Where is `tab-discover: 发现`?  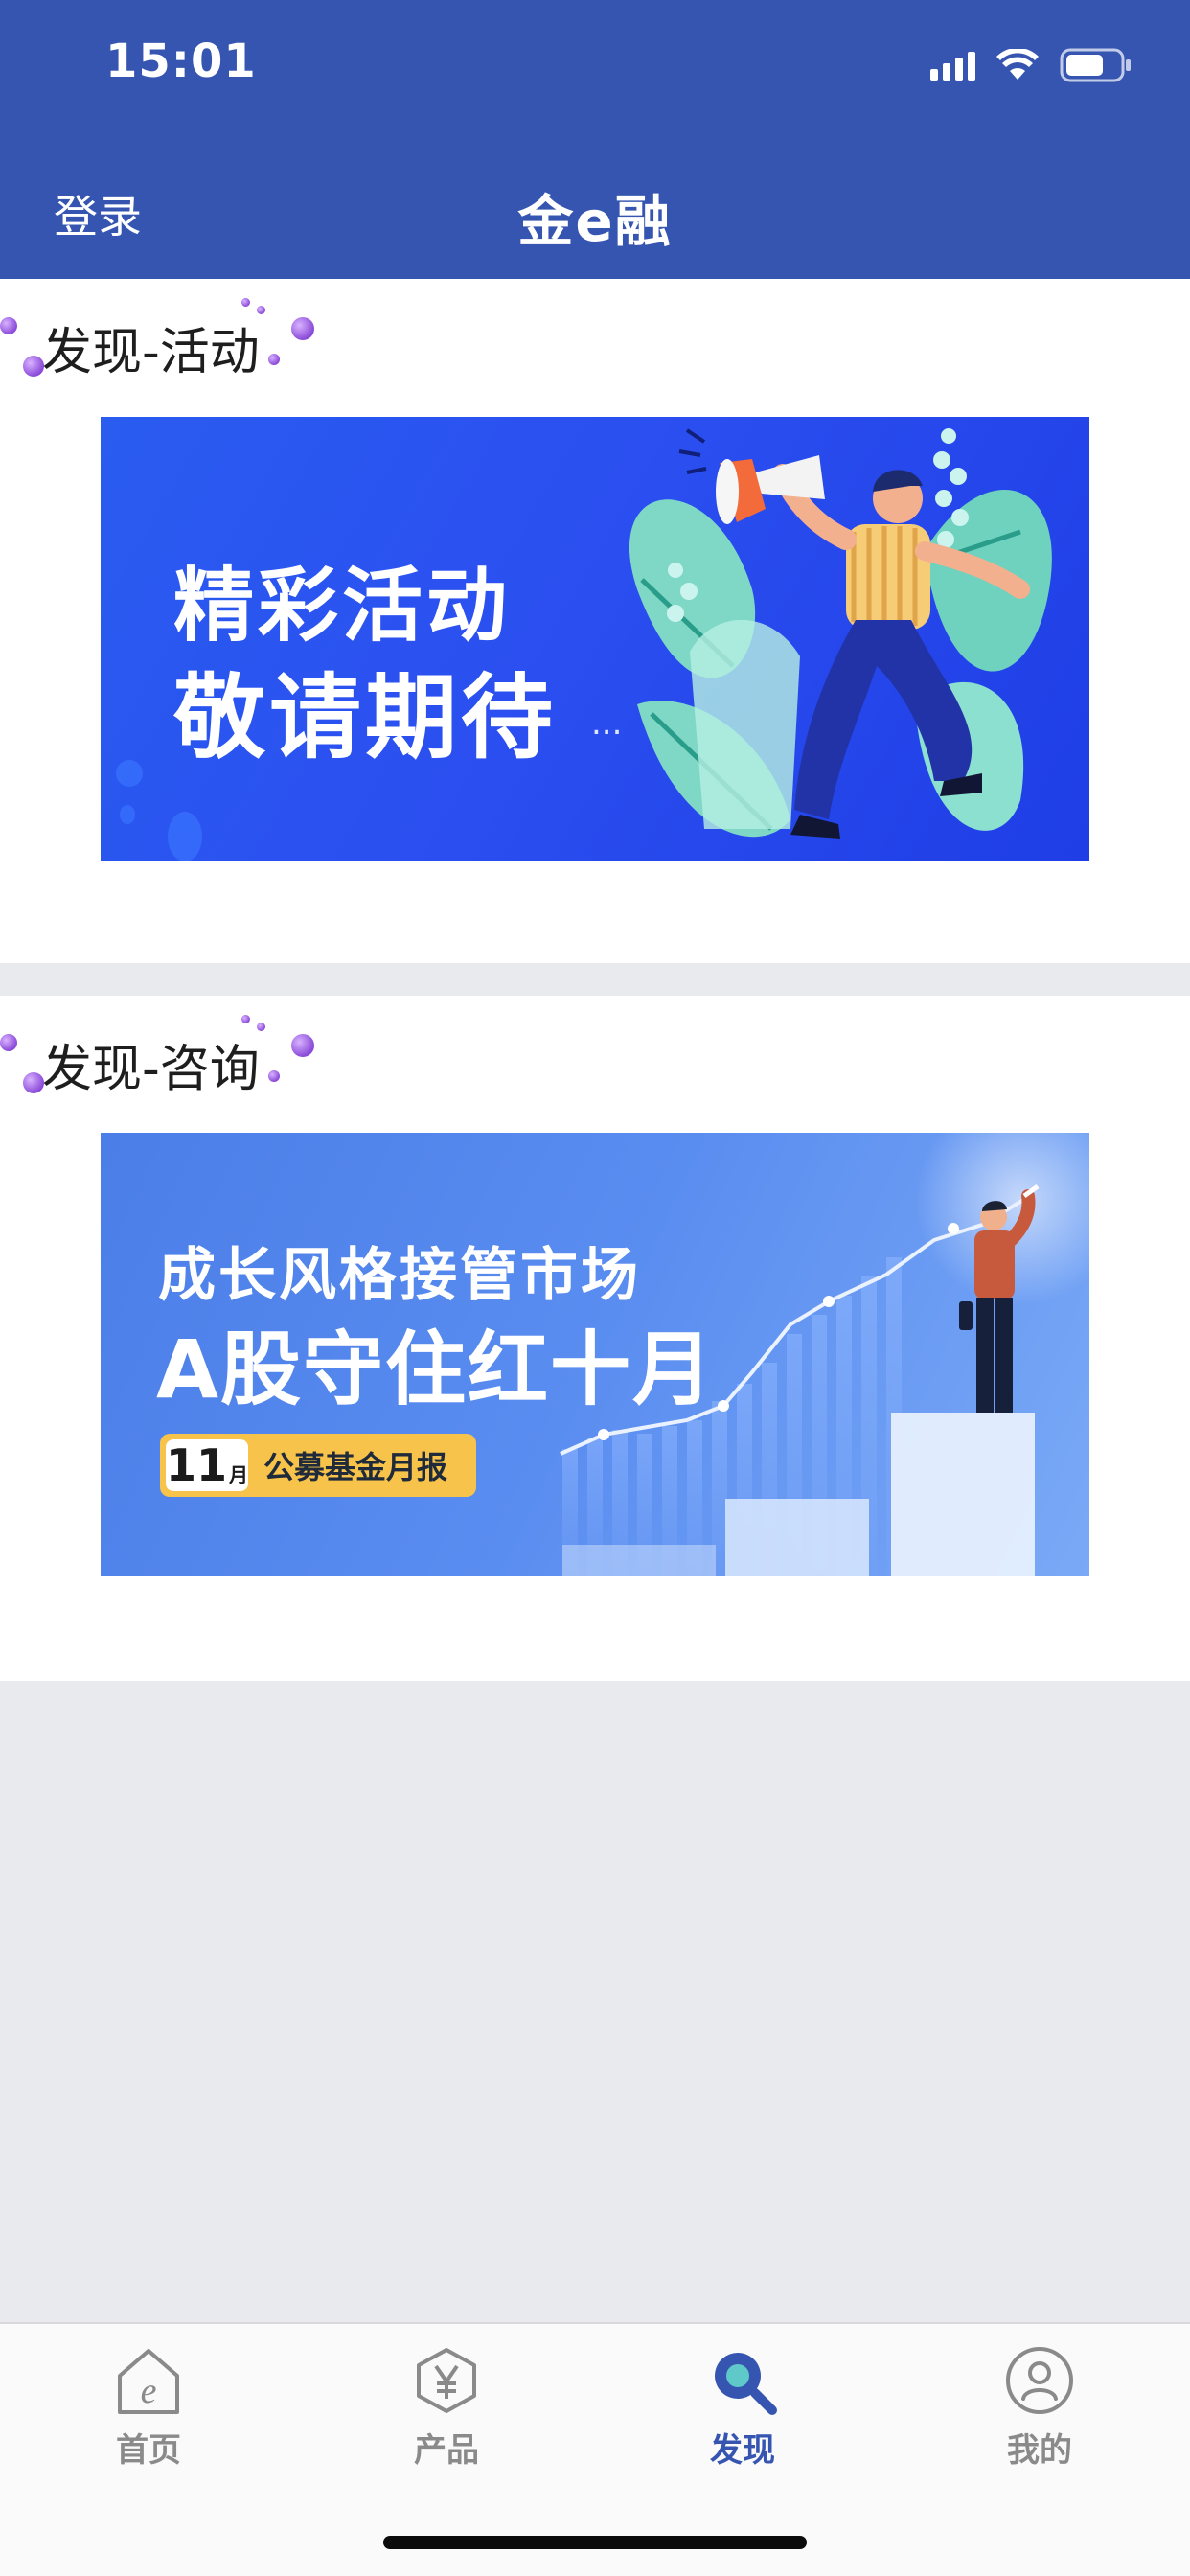
tab-discover: 发现 is located at coordinates (743, 2408).